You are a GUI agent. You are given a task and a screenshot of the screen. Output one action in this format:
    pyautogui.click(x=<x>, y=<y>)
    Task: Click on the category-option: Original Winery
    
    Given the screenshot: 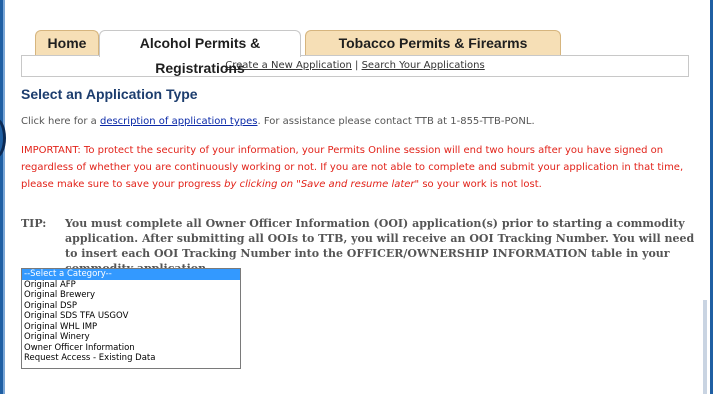 What is the action you would take?
    pyautogui.click(x=131, y=337)
    